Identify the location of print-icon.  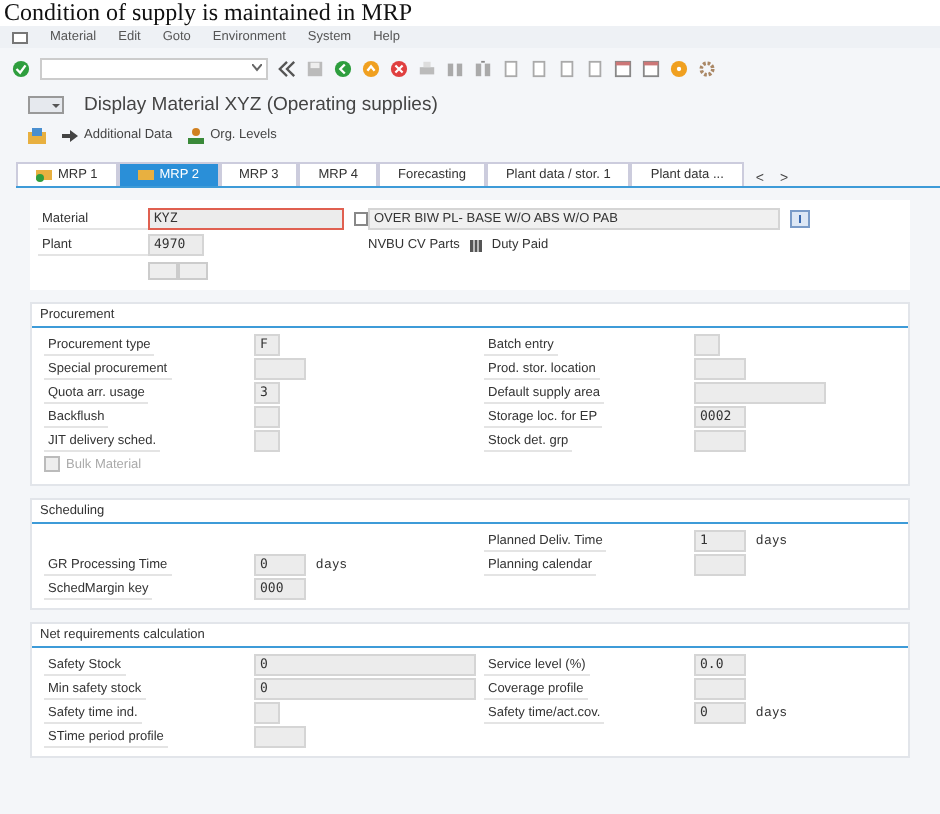
(427, 68).